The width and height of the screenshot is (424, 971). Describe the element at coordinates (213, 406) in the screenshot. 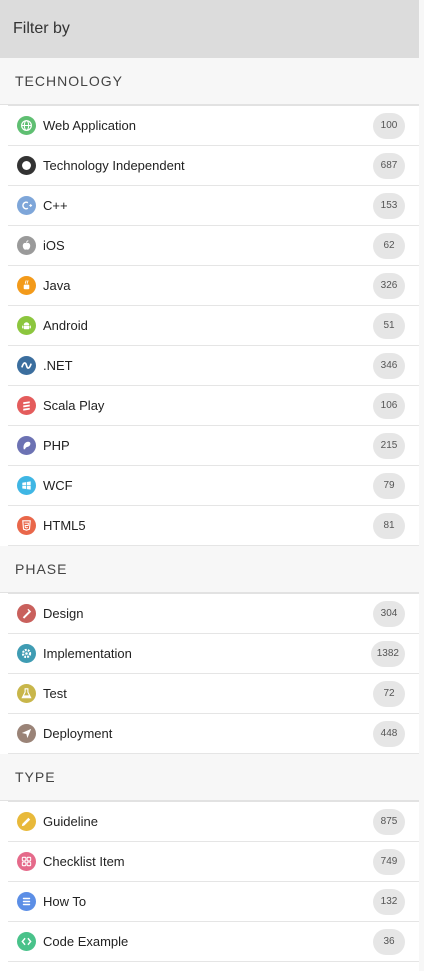

I see `filter-item-scala-play: Scala Play 106` at that location.